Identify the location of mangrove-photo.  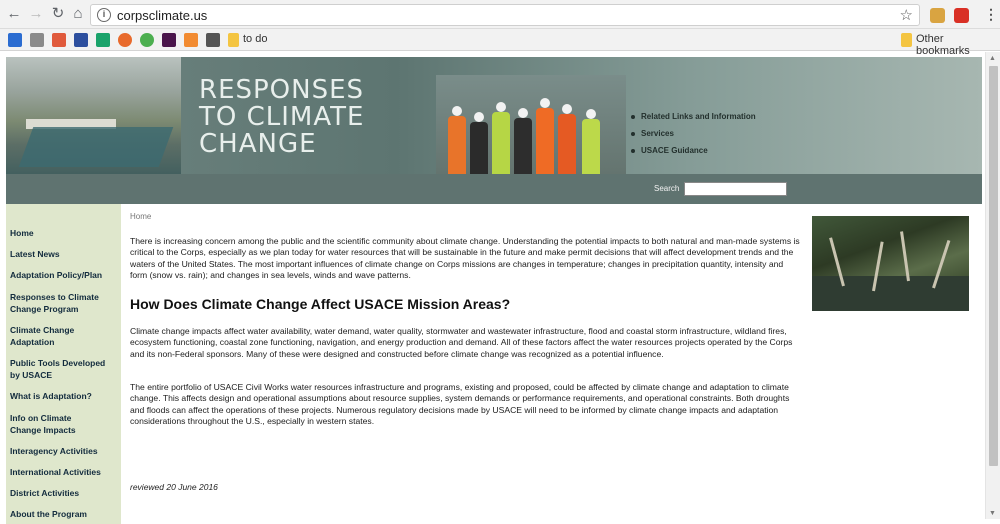
(890, 263).